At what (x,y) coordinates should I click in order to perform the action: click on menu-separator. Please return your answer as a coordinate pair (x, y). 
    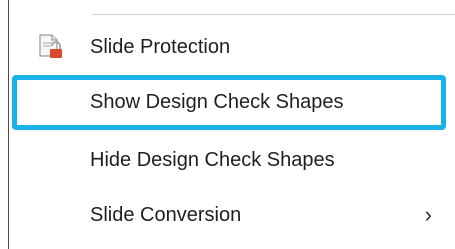
    Looking at the image, I should click on (273, 14).